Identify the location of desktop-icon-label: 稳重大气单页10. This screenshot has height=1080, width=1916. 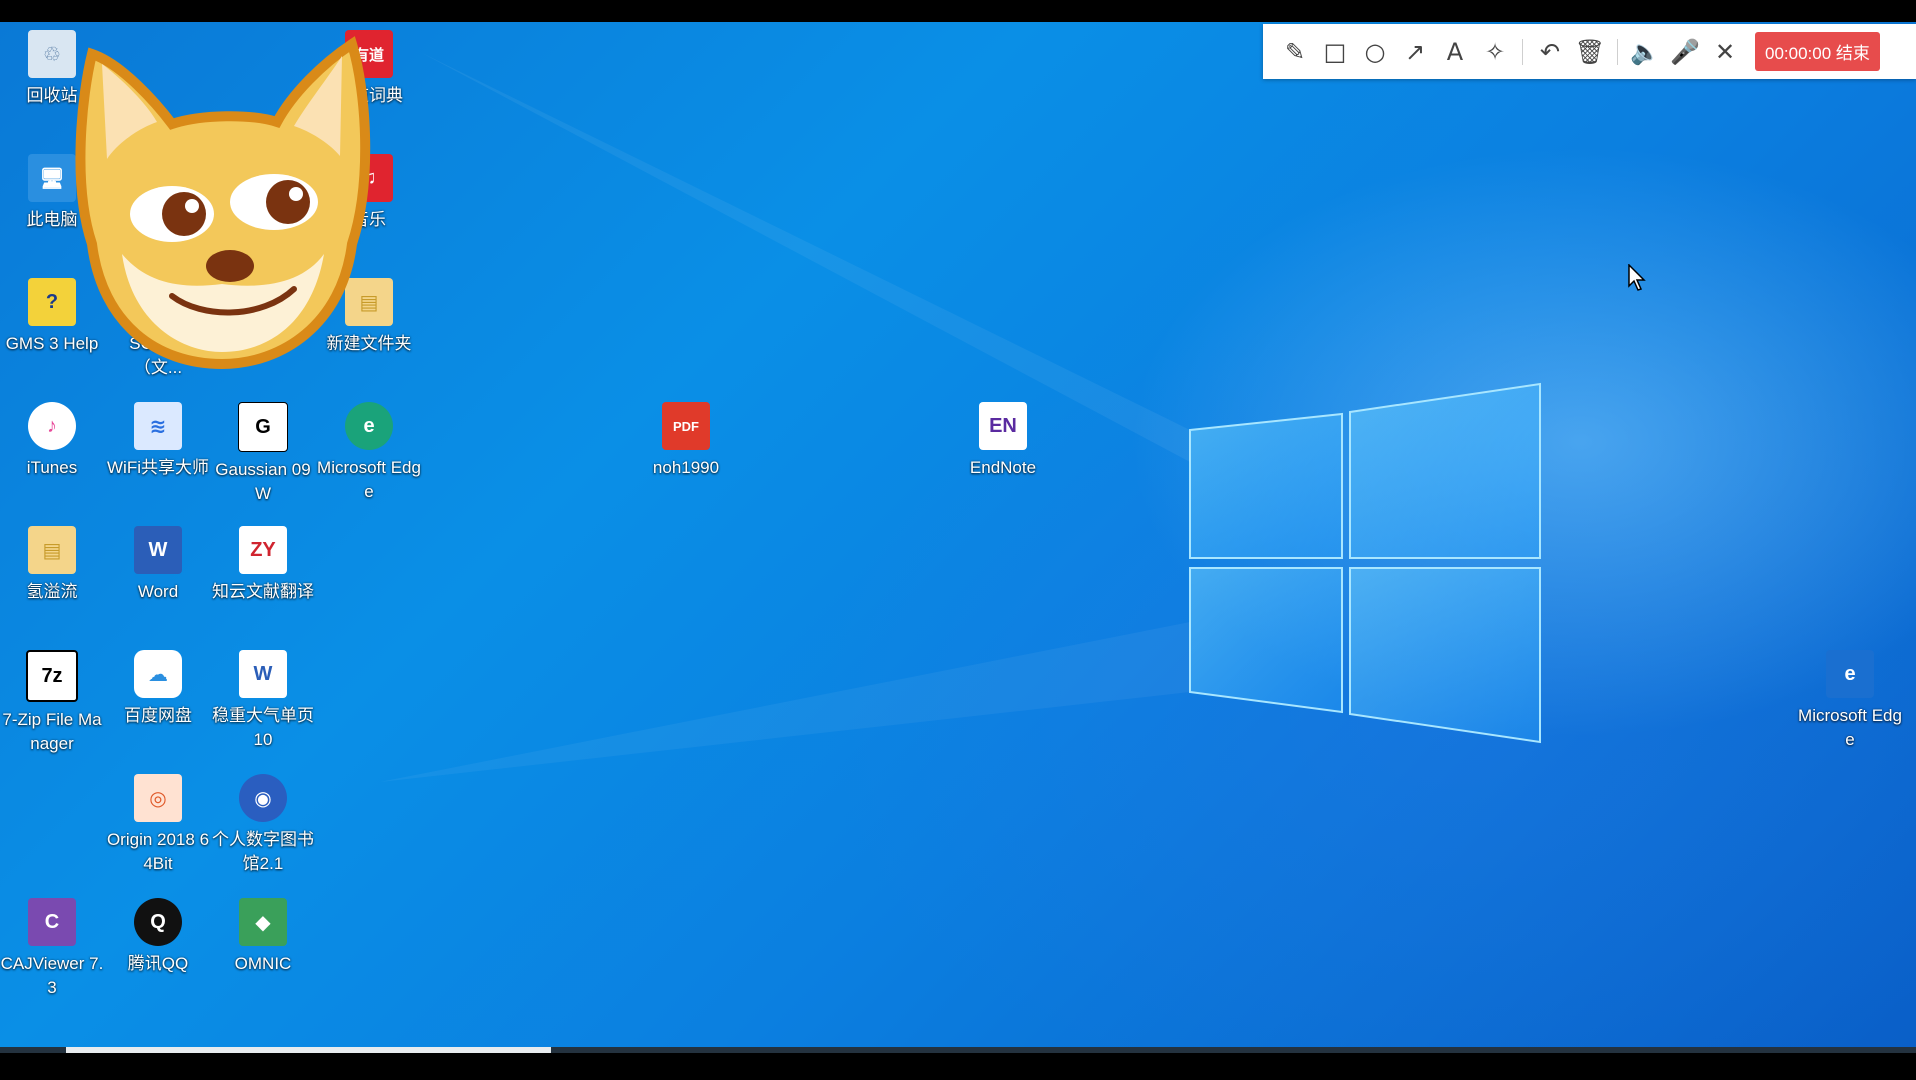
(263, 727).